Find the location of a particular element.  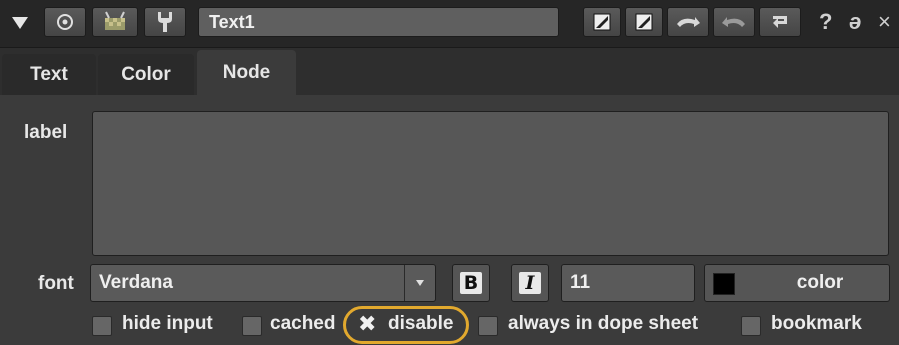

bold-icon: B is located at coordinates (471, 283).